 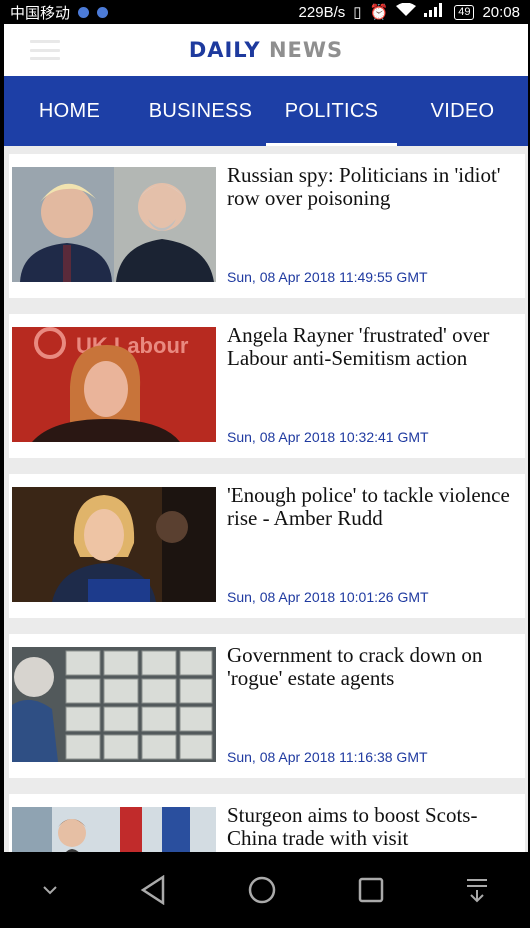 I want to click on recent-apps-icon, so click(x=371, y=890).